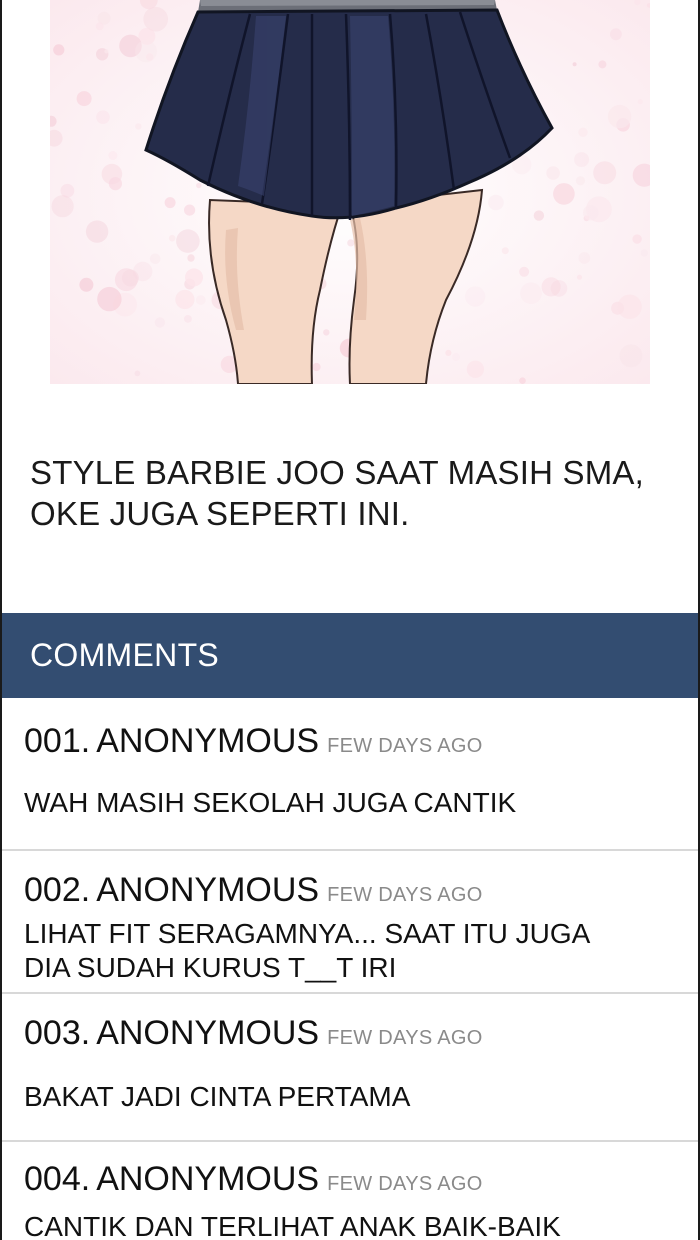  I want to click on comment-header: 004. ANONYMOUS FEW DAYS AGO, so click(253, 1179).